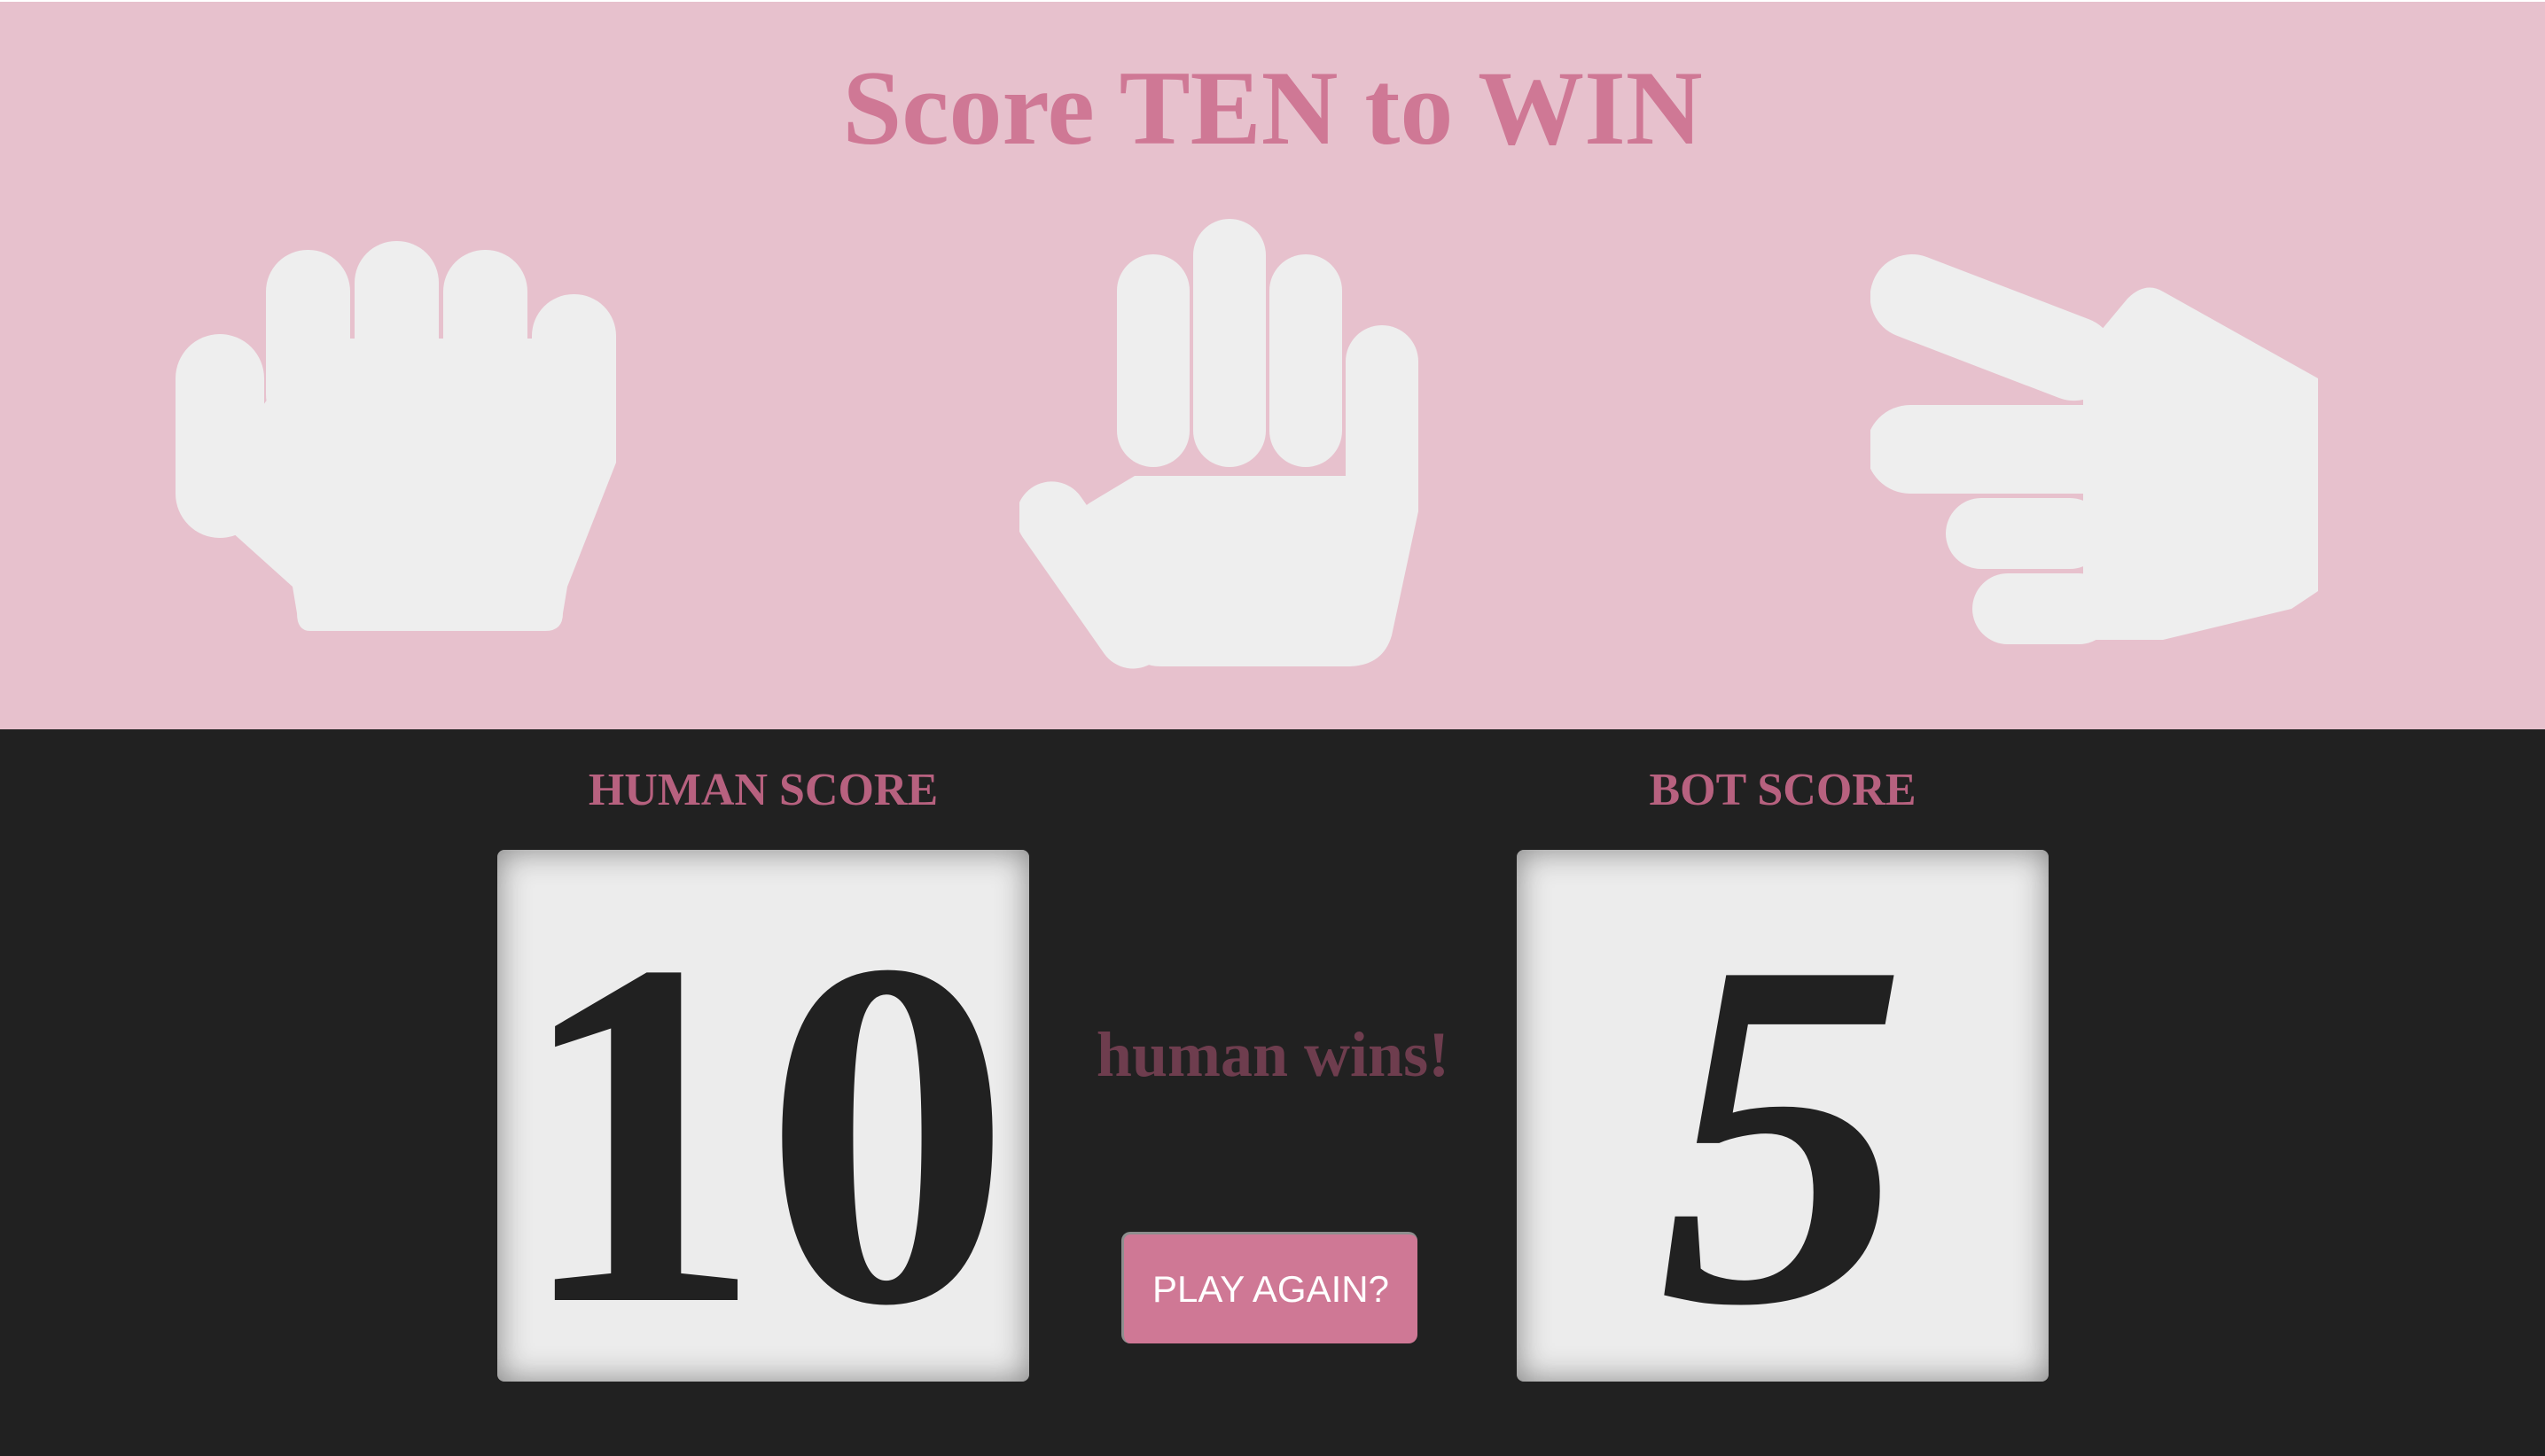 The height and width of the screenshot is (1456, 2545). I want to click on bot-score-card: 5, so click(1783, 1116).